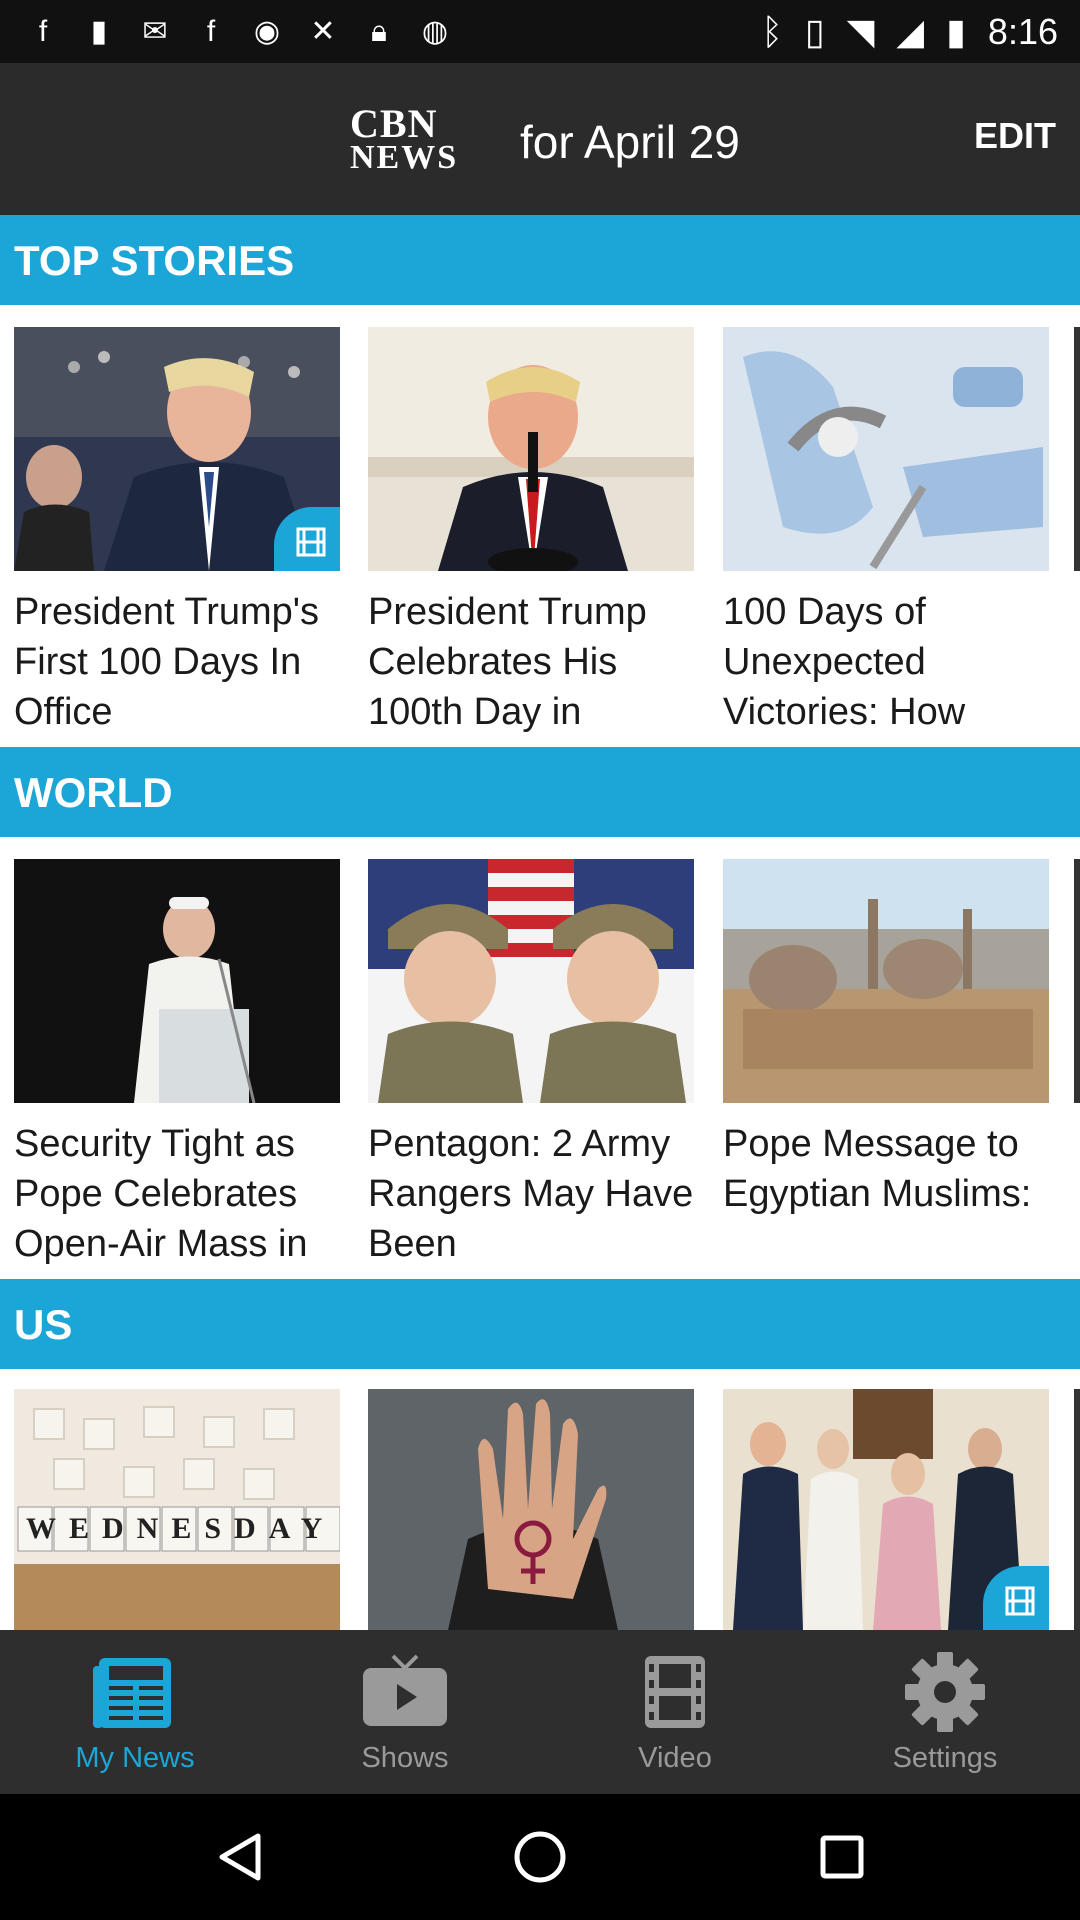 The image size is (1080, 1920). I want to click on story-caption: 100 Days of Unexpected Victories: How, so click(888, 662).